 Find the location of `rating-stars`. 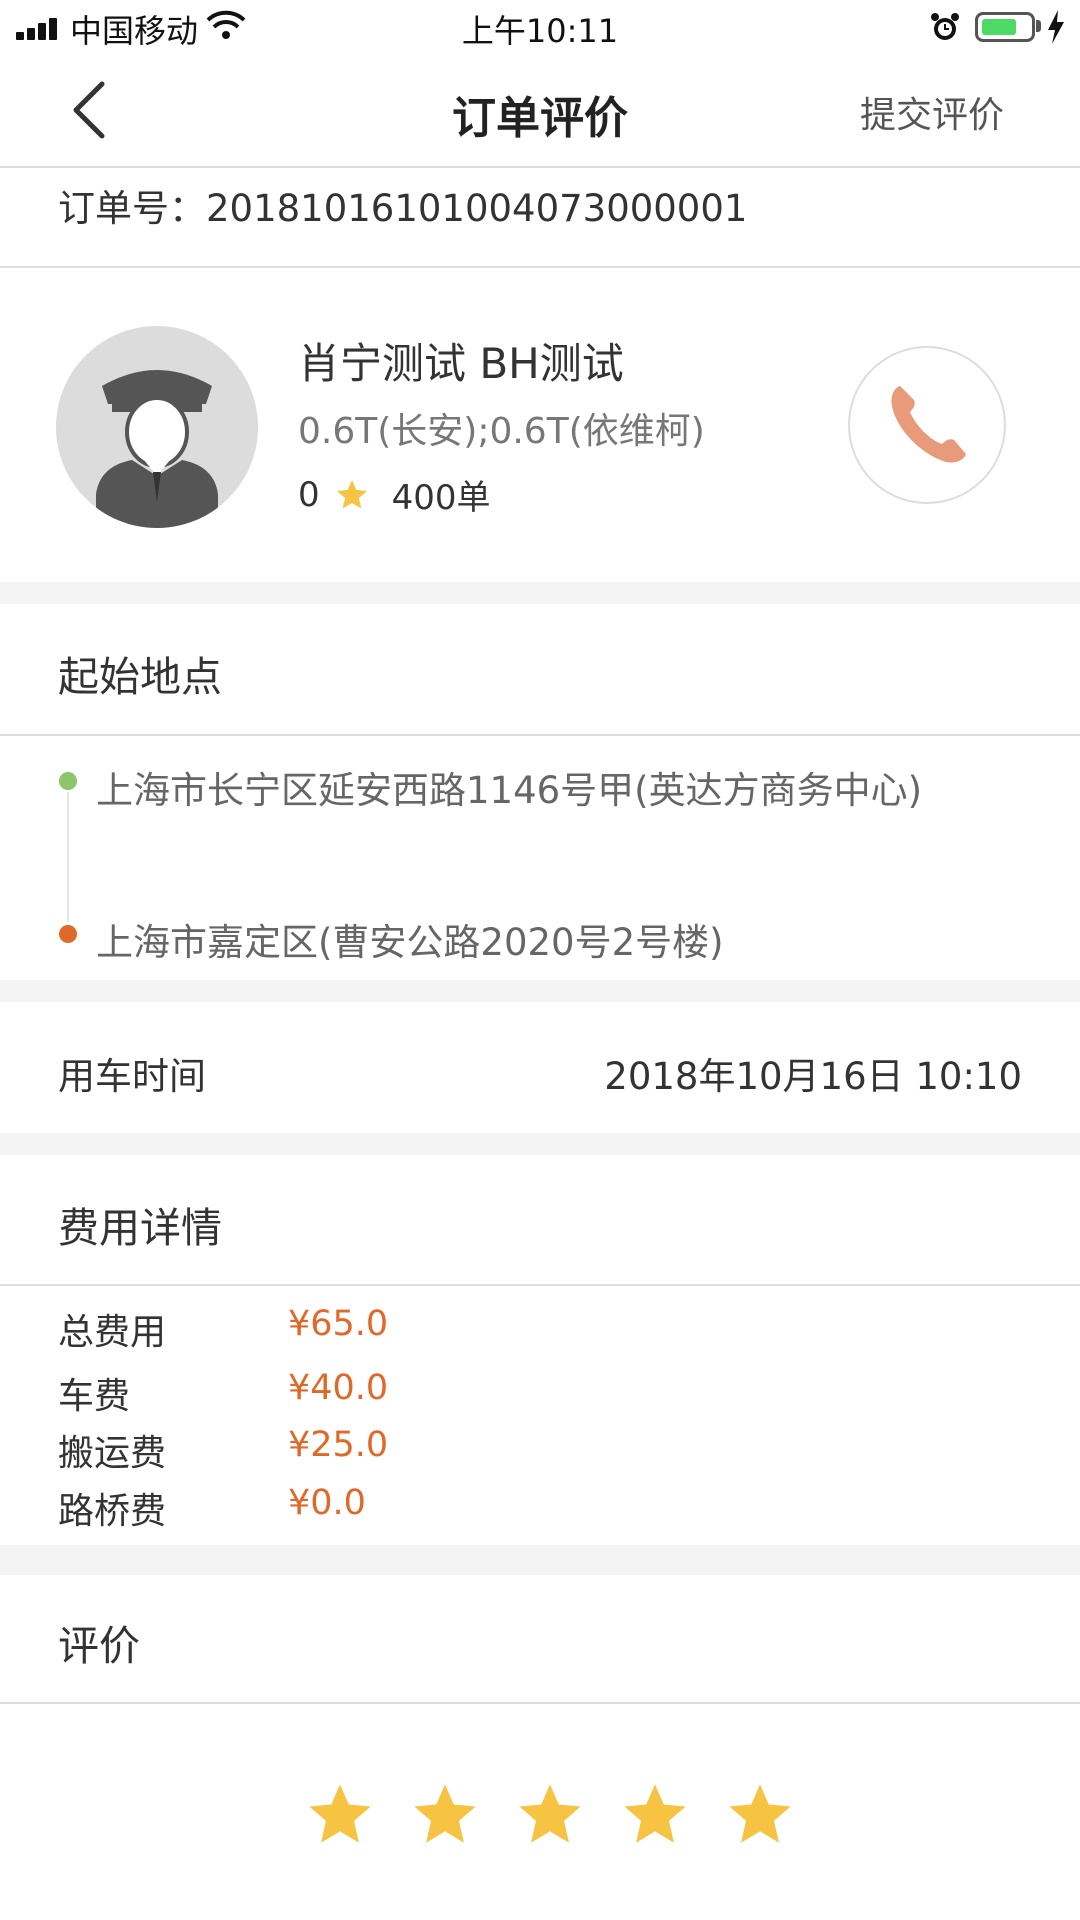

rating-stars is located at coordinates (550, 1815).